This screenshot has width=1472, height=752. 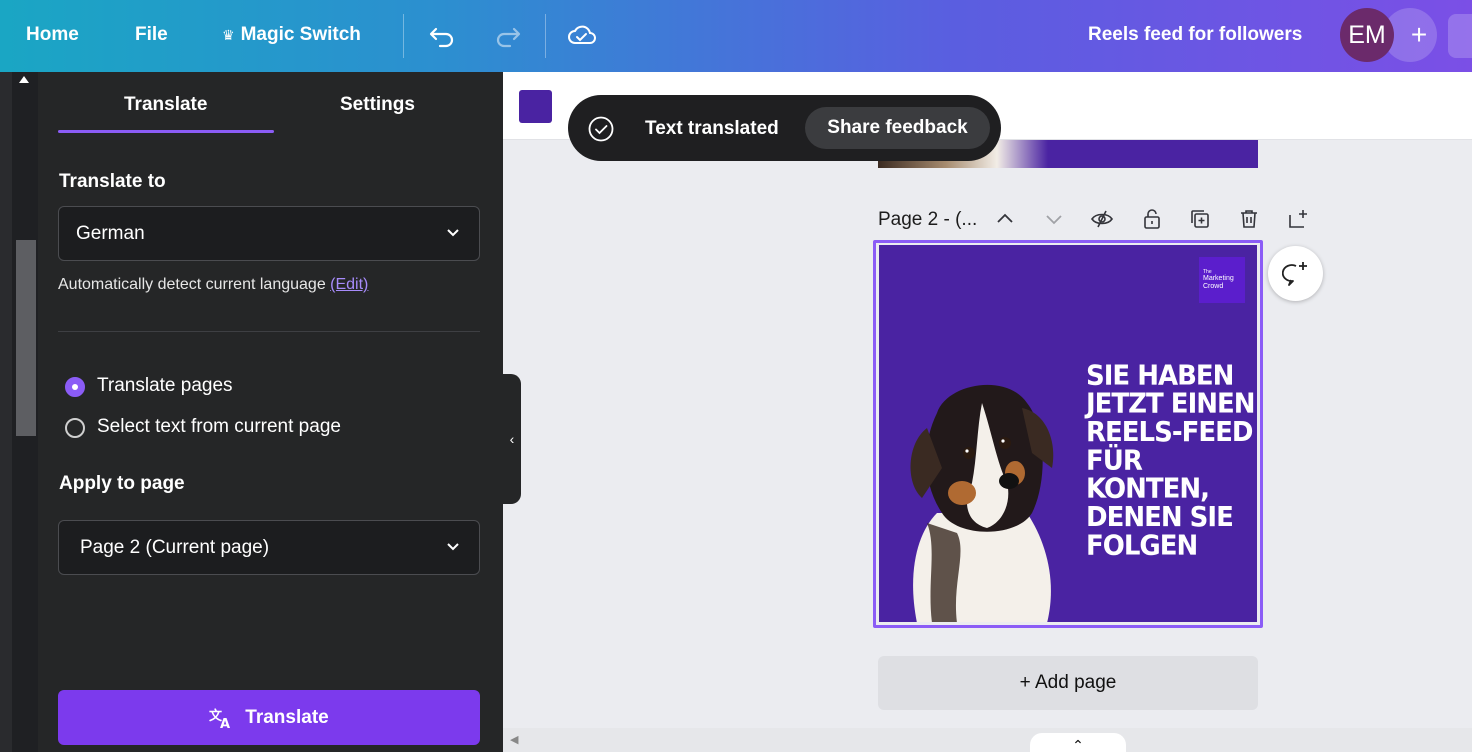 I want to click on translate-icon: 文 A, so click(x=219, y=719).